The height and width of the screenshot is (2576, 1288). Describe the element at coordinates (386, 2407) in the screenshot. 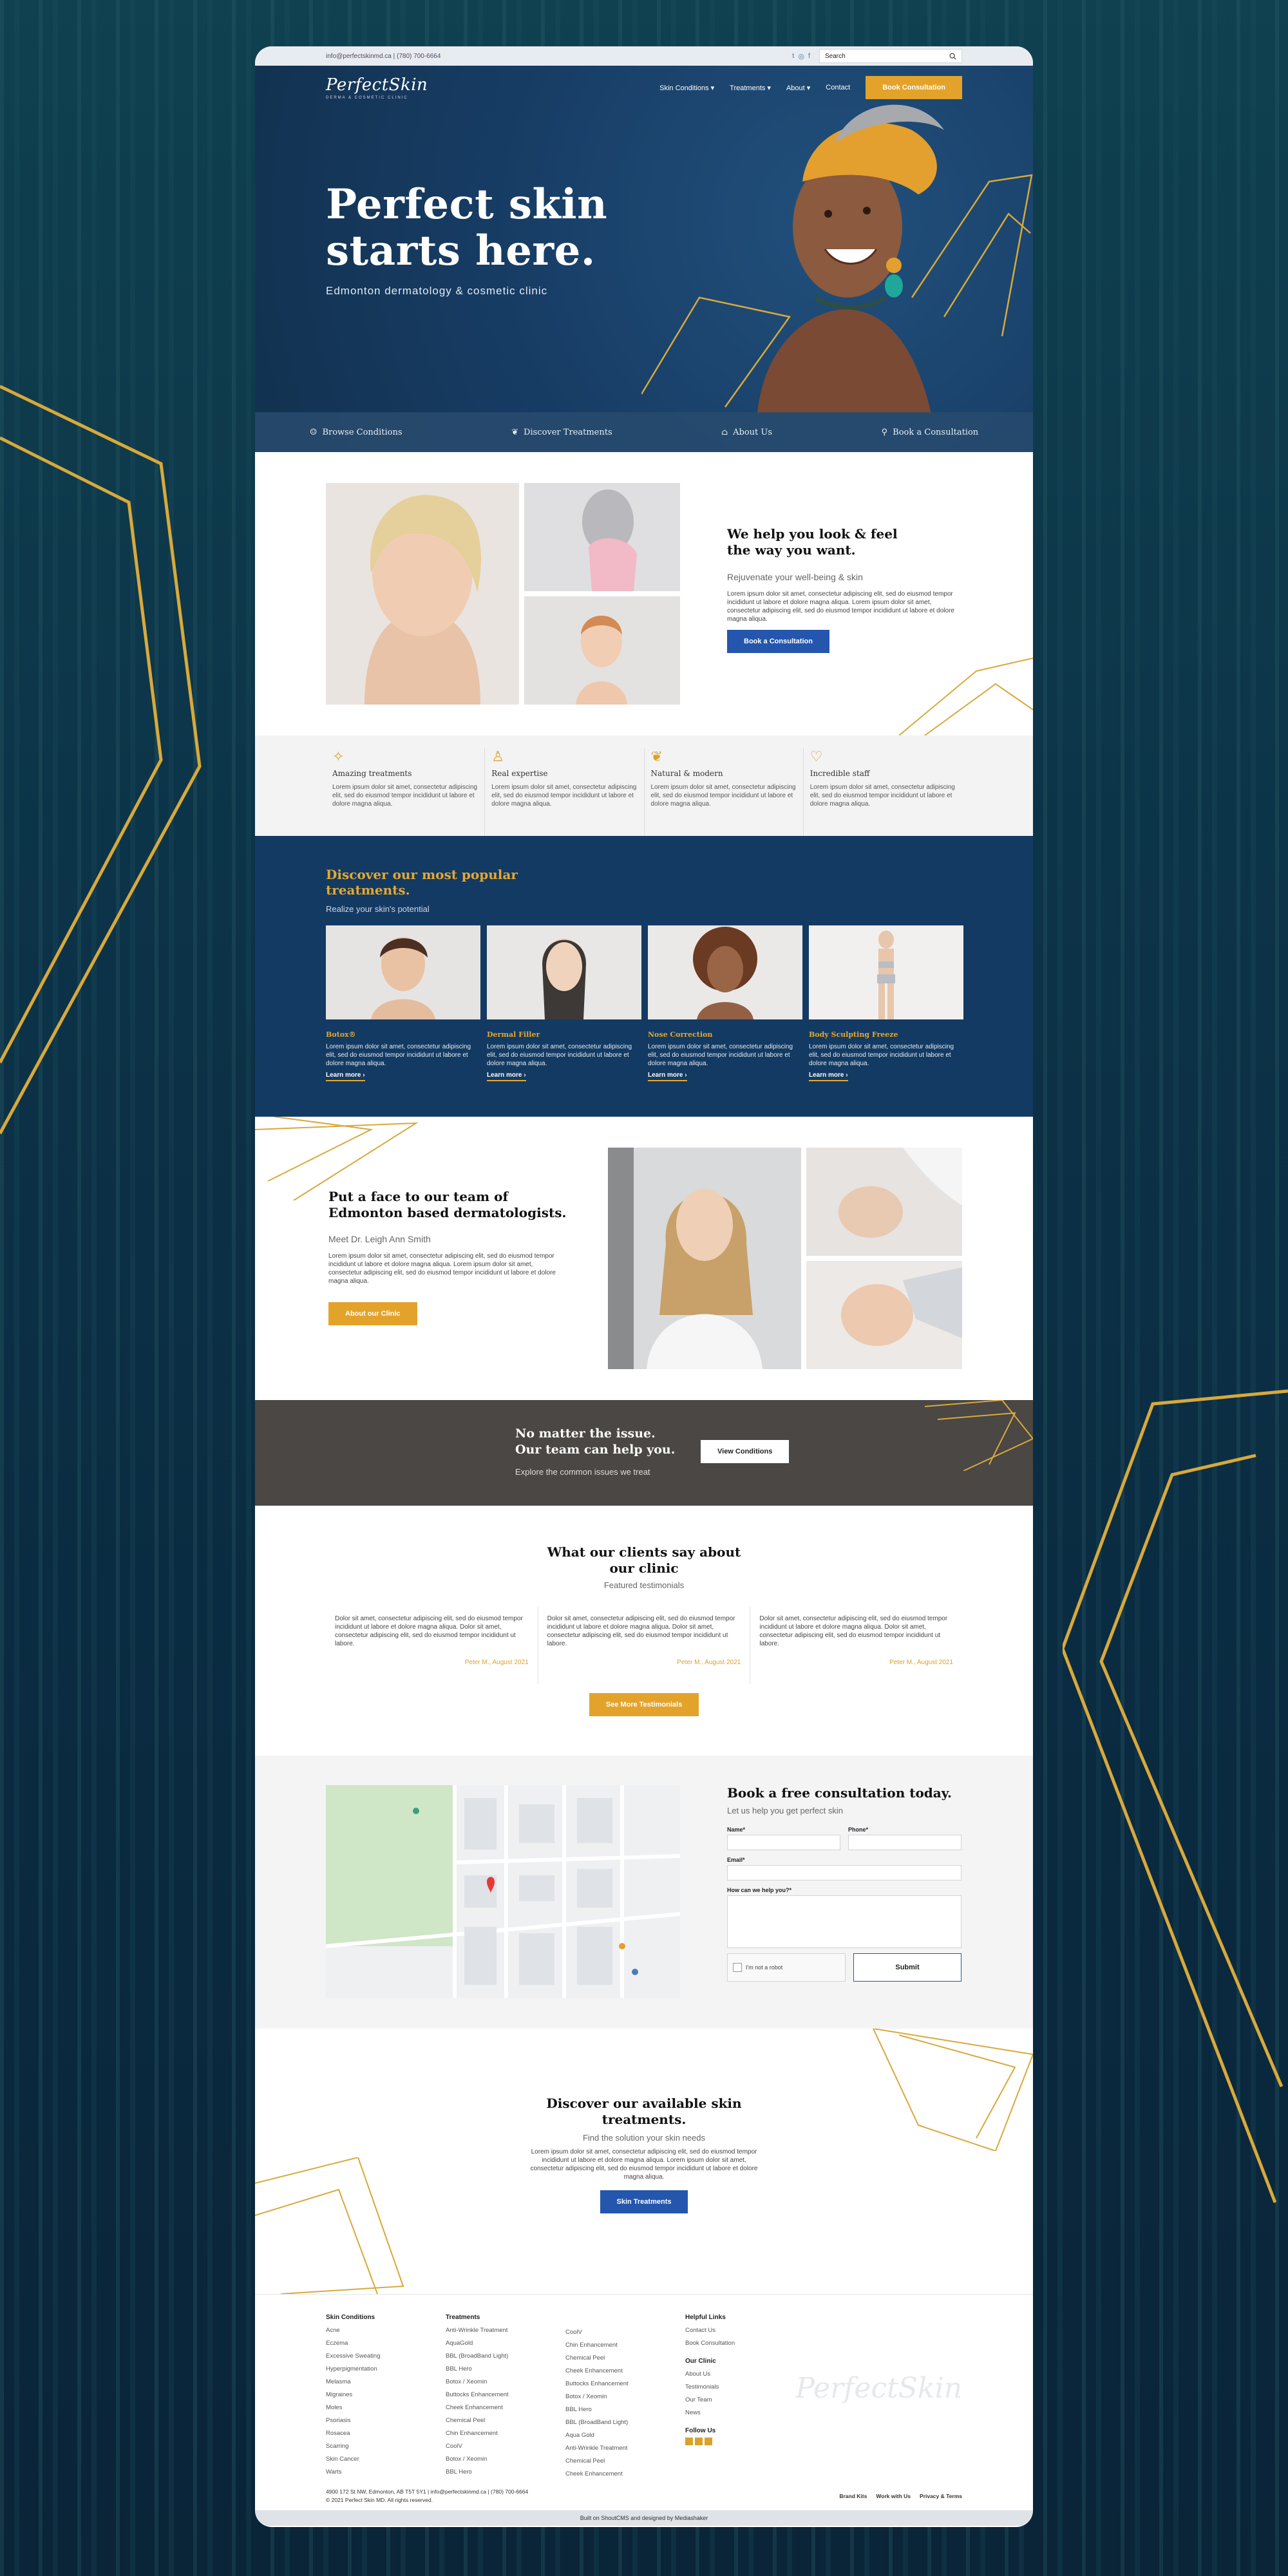

I see `footer-link: Moles` at that location.